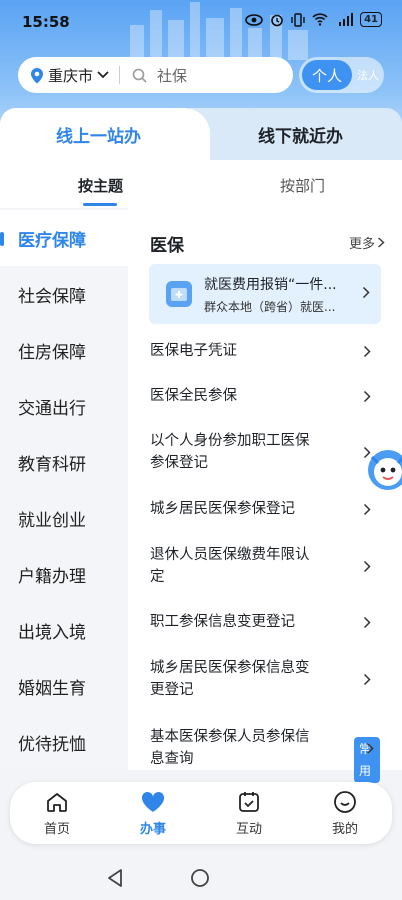 This screenshot has width=402, height=900. I want to click on tab-offline: 线下就近办, so click(300, 134).